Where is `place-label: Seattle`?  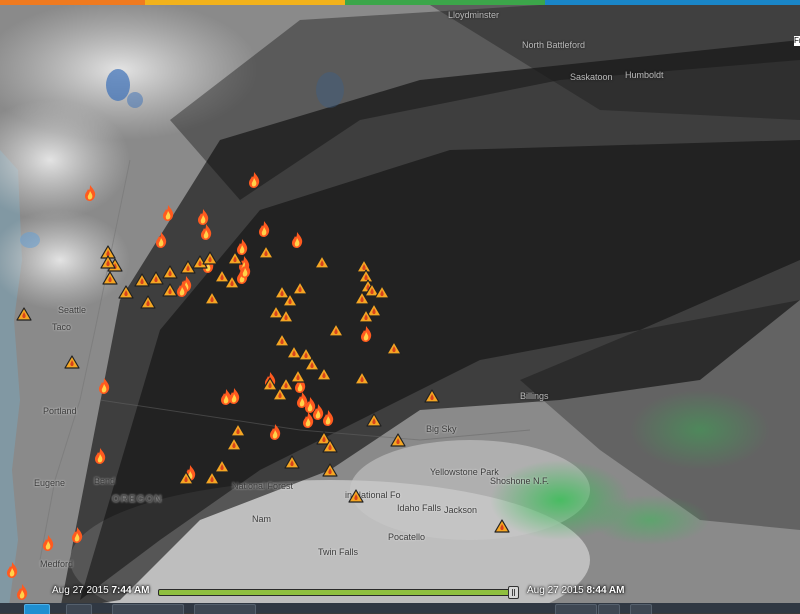 place-label: Seattle is located at coordinates (72, 310).